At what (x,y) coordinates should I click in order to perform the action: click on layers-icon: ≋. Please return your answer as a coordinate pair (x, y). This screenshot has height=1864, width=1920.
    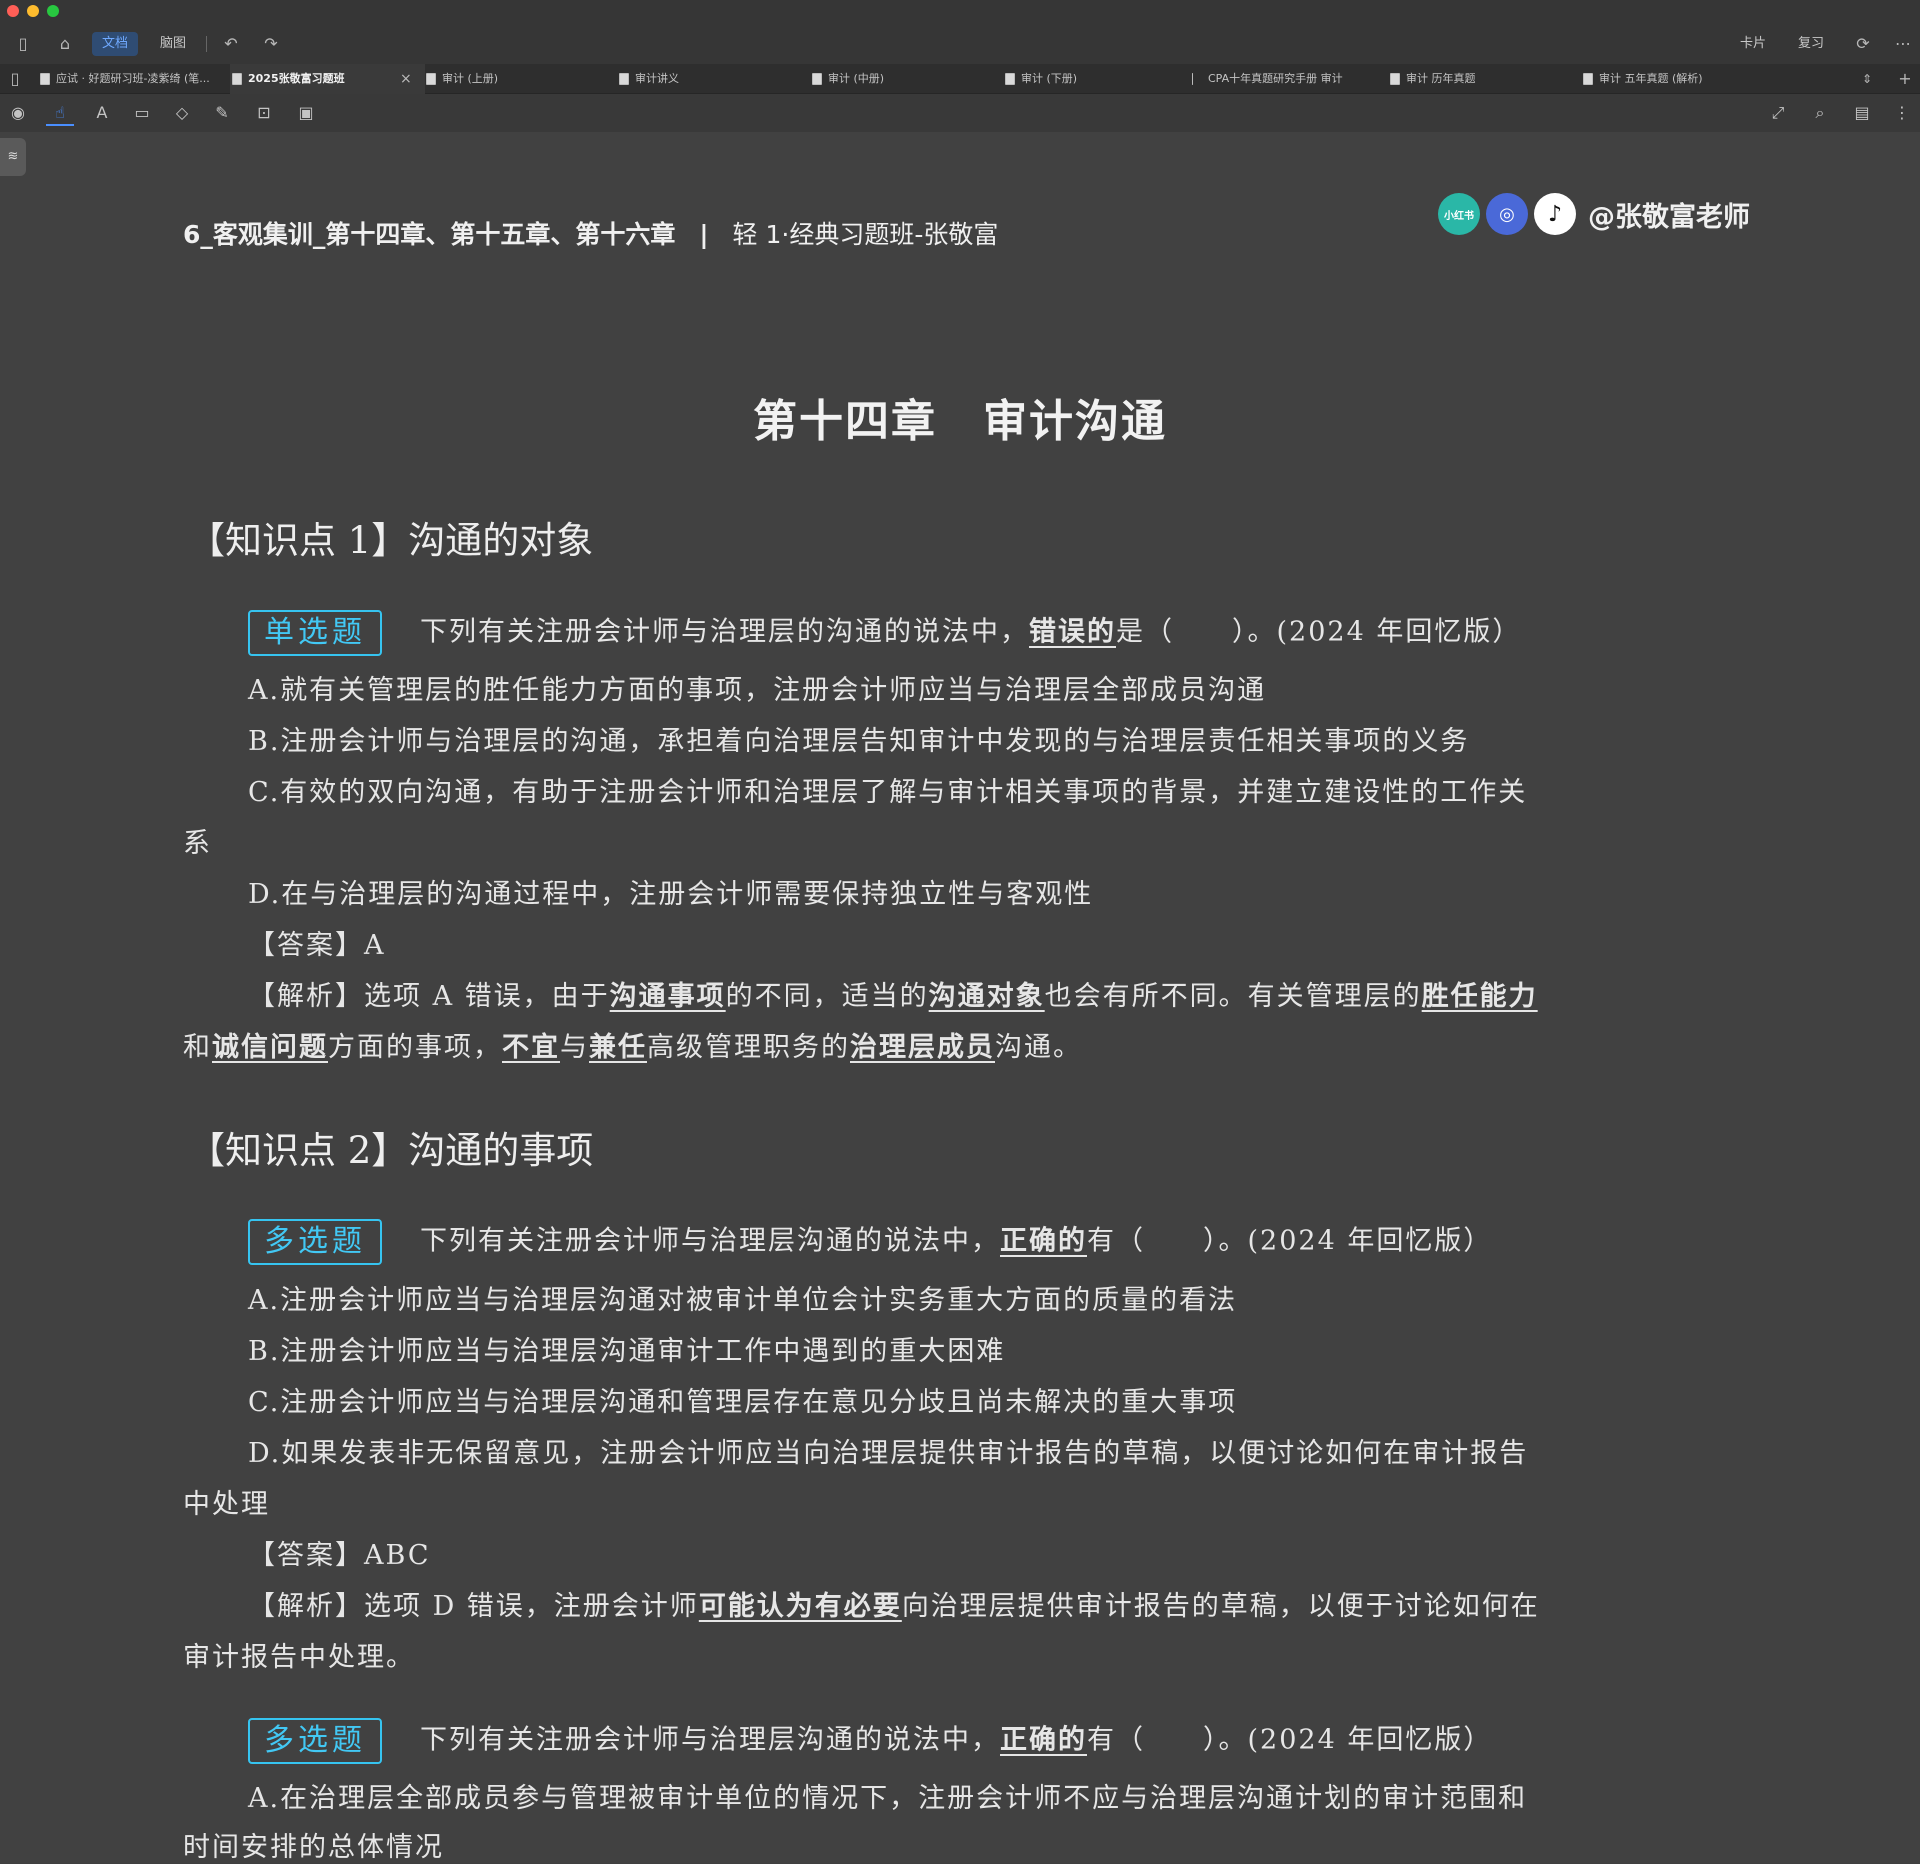
    Looking at the image, I should click on (13, 156).